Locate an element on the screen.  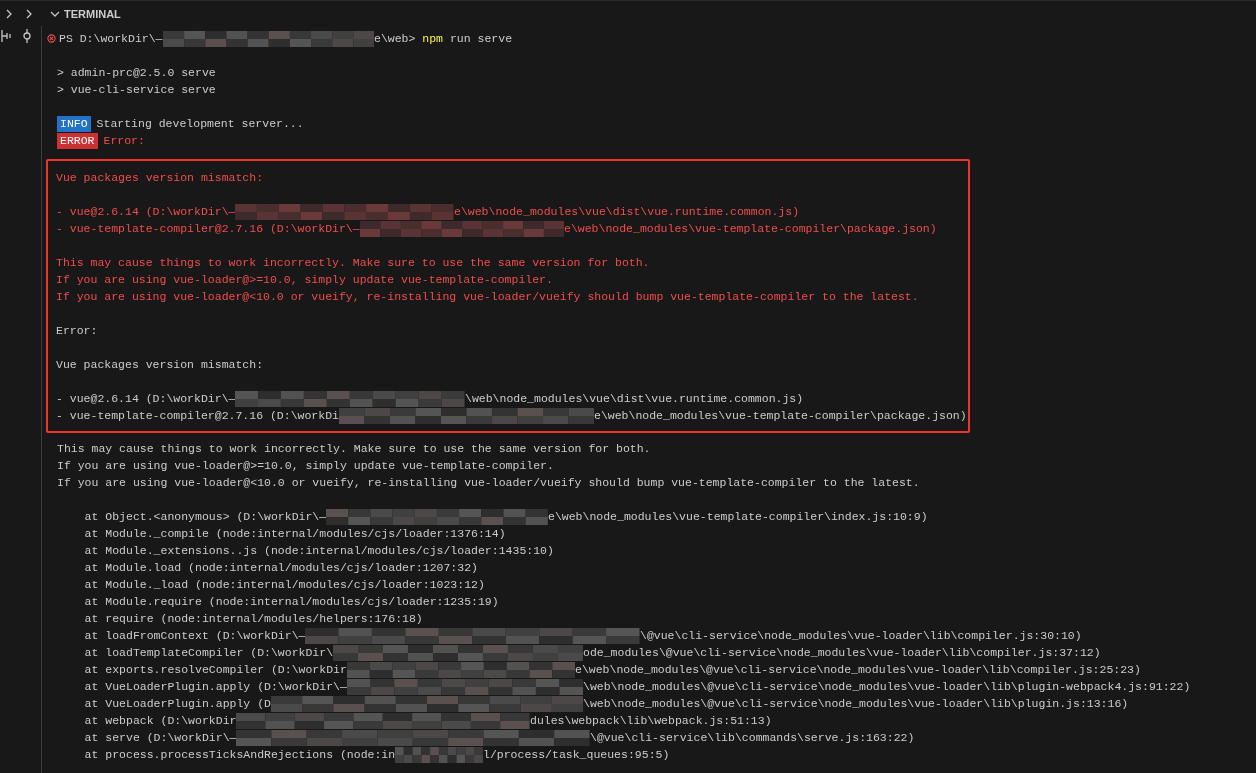
terminal-line: > admin-prc@2.5.0 serve is located at coordinates (136, 73).